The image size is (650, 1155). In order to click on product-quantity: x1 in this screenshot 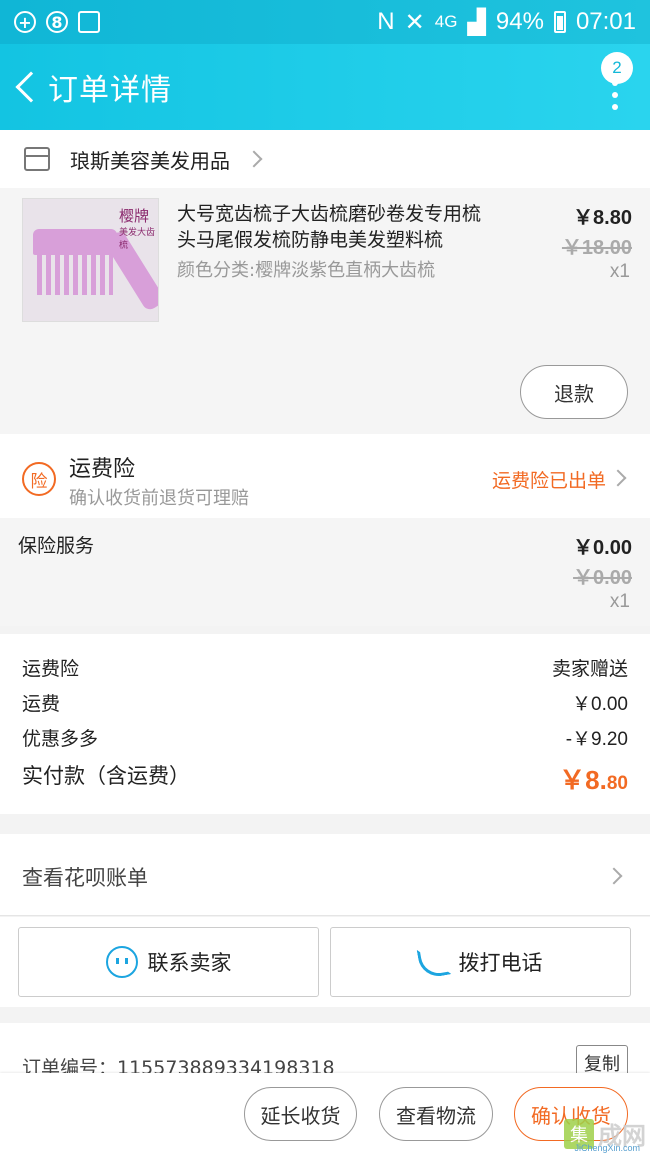, I will do `click(619, 271)`.